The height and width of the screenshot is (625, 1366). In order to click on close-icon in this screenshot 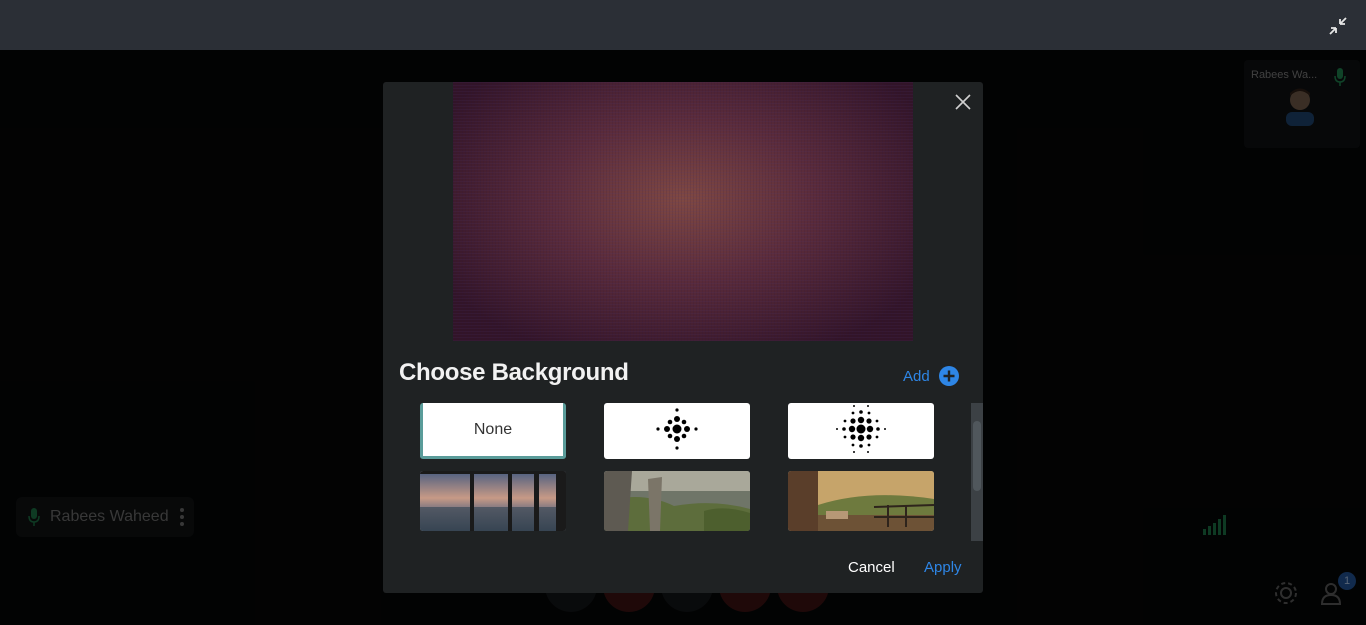, I will do `click(963, 102)`.